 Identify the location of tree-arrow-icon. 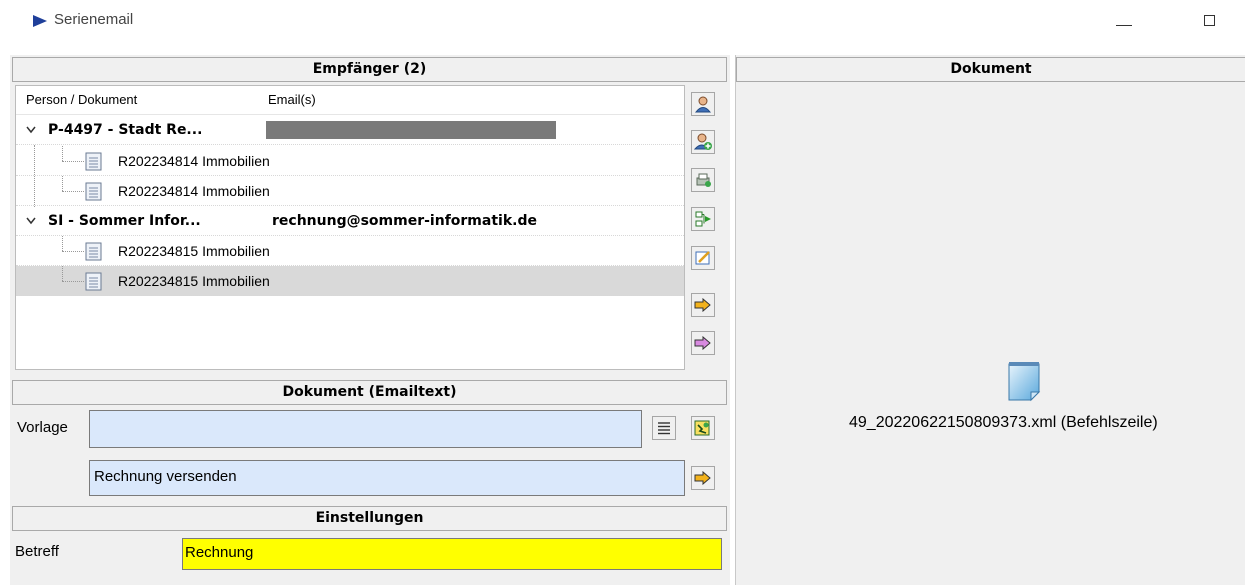
(703, 219).